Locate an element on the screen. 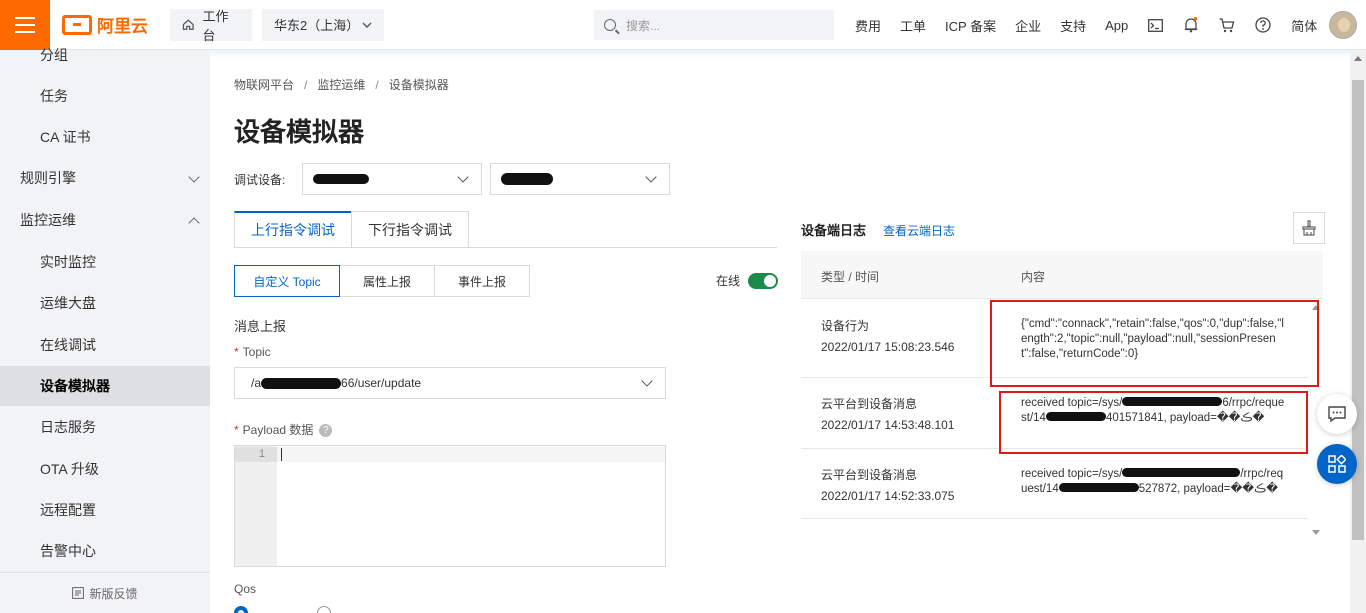  broom-icon is located at coordinates (1309, 228).